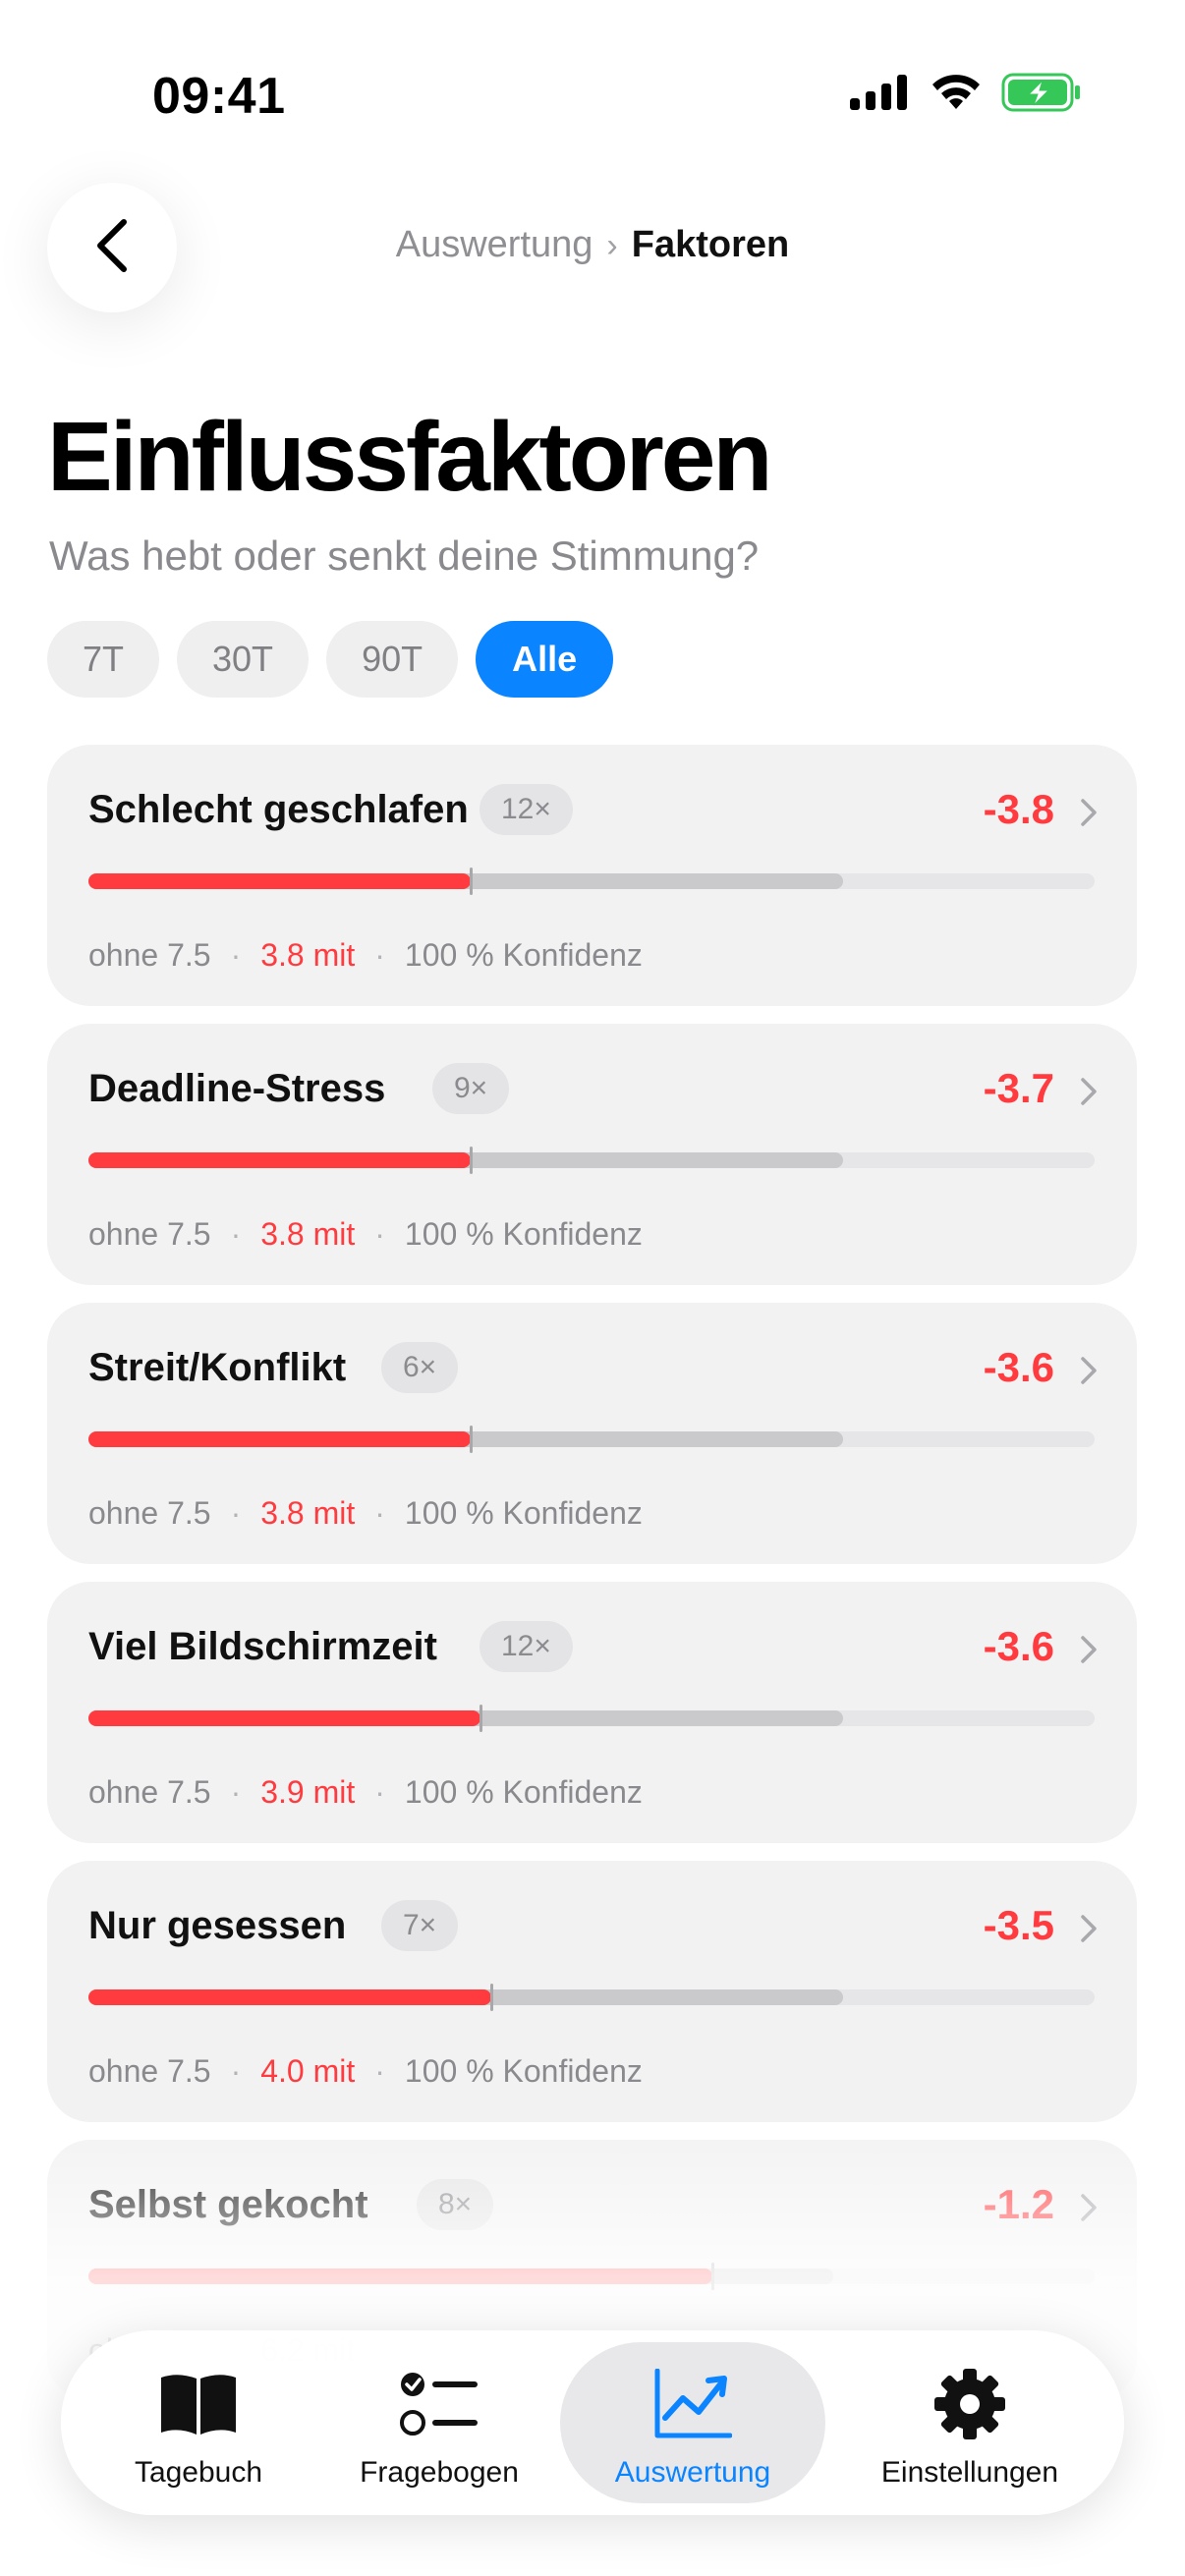  I want to click on factor-stats: ohne 7.5 · 3.9 mit · 100 % Konfidenz, so click(366, 1792).